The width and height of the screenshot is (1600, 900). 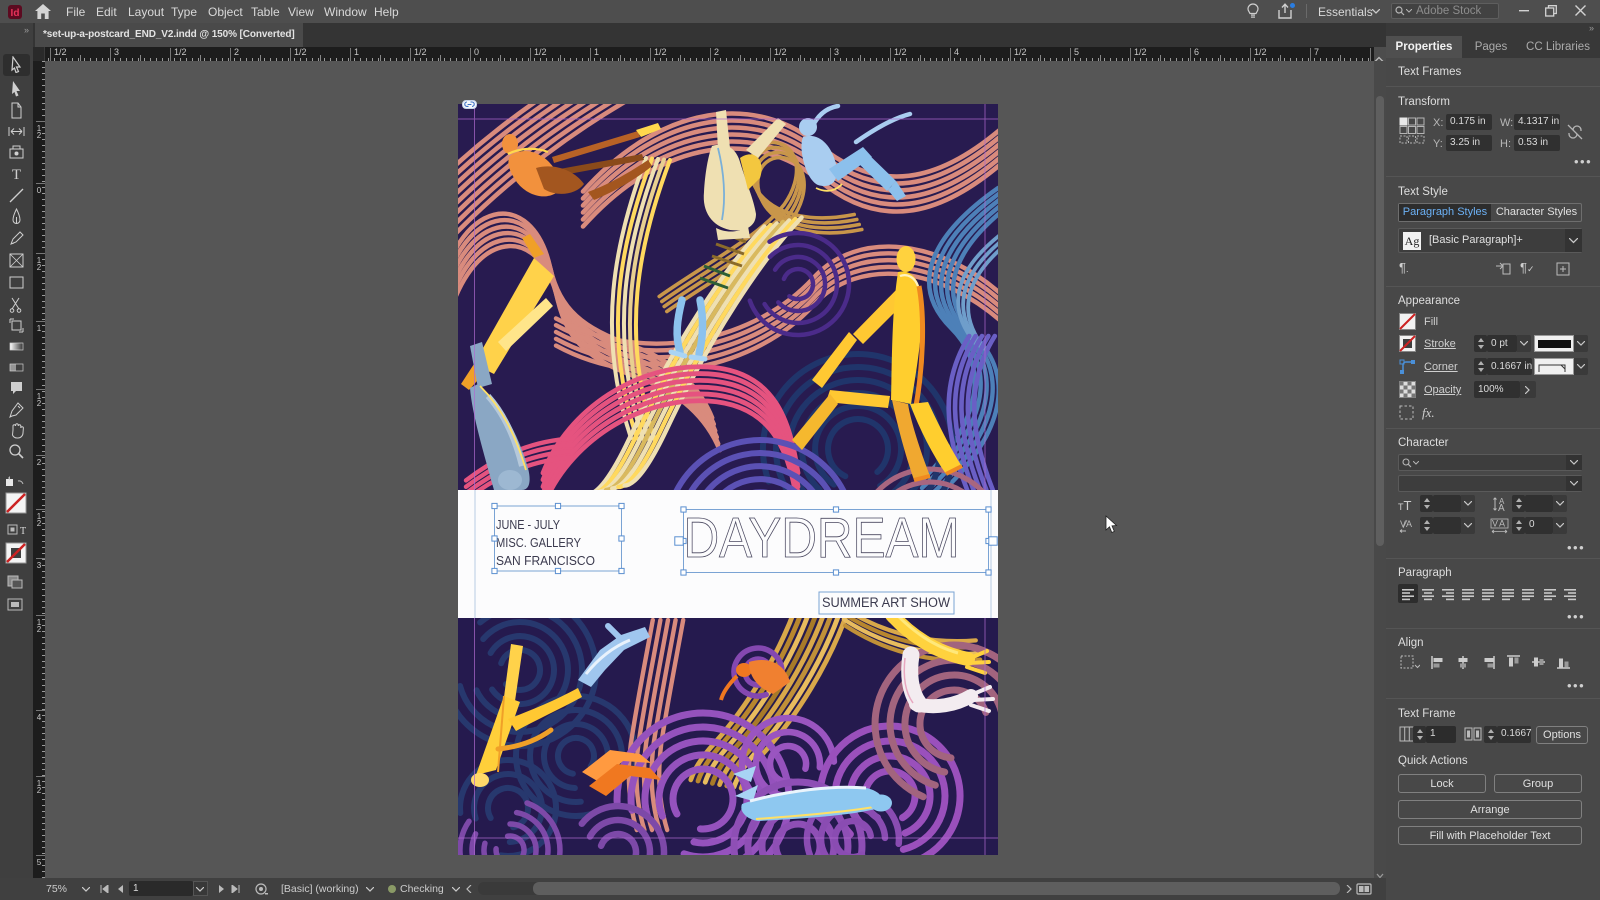 What do you see at coordinates (822, 538) in the screenshot?
I see `svg-text: DAYDREAM` at bounding box center [822, 538].